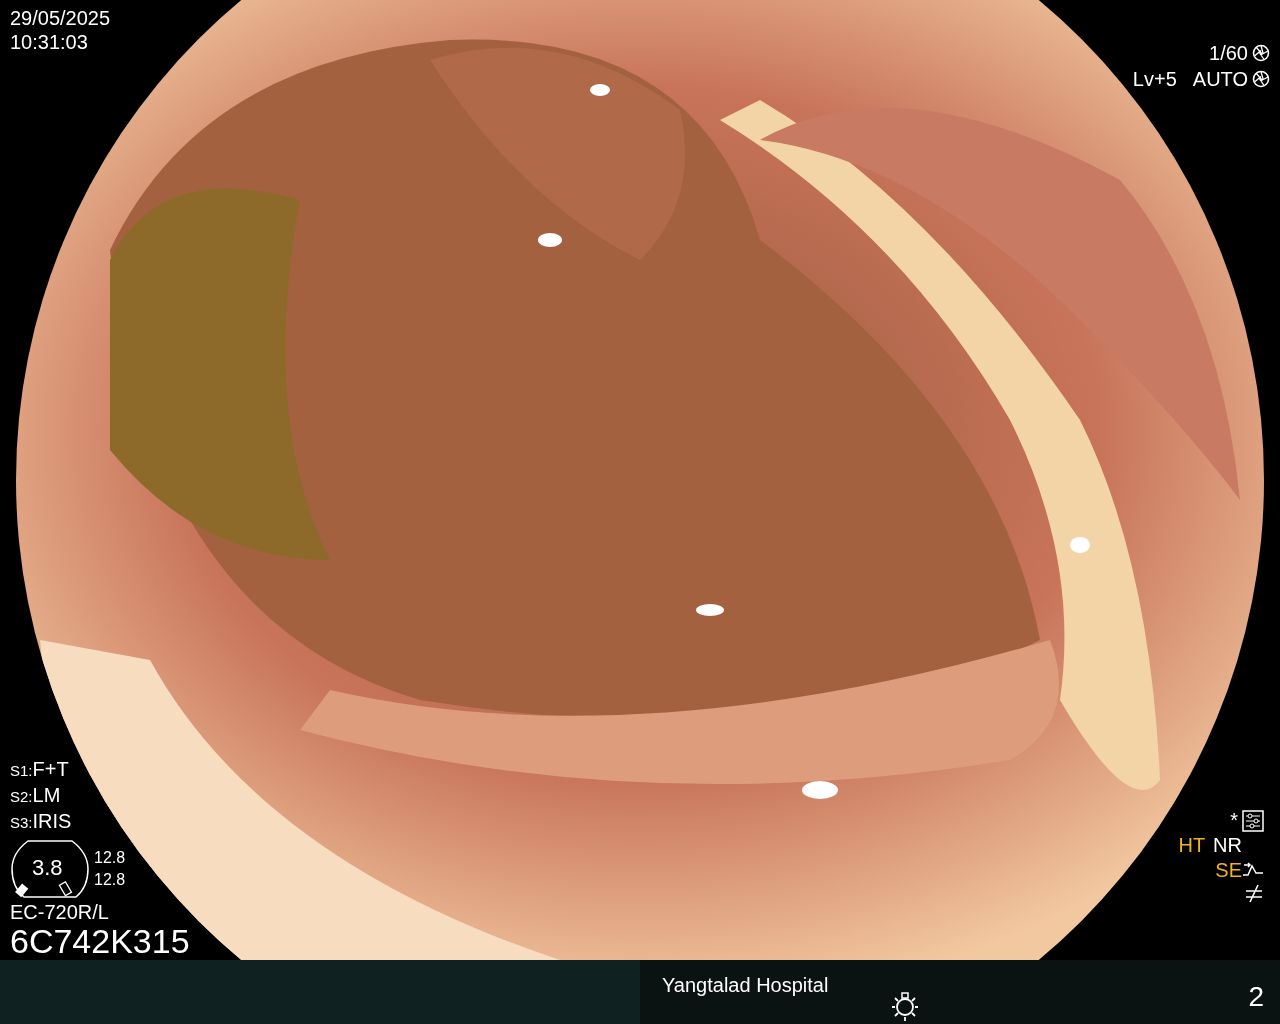 This screenshot has width=1280, height=1024. What do you see at coordinates (905, 1007) in the screenshot?
I see `lamp-icon` at bounding box center [905, 1007].